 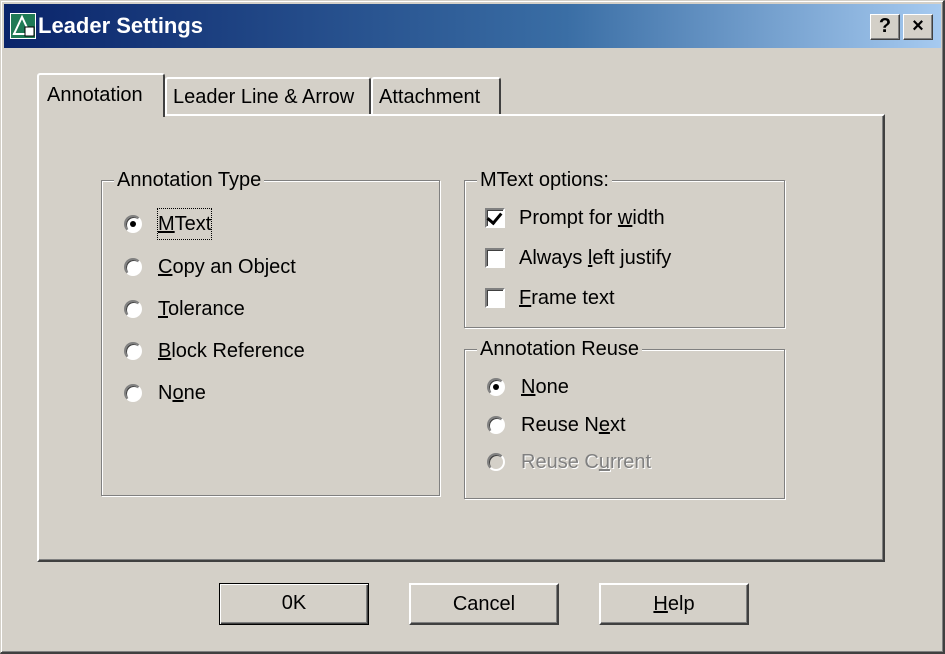 I want to click on radio-block-reference-label: Block Reference, so click(x=231, y=351).